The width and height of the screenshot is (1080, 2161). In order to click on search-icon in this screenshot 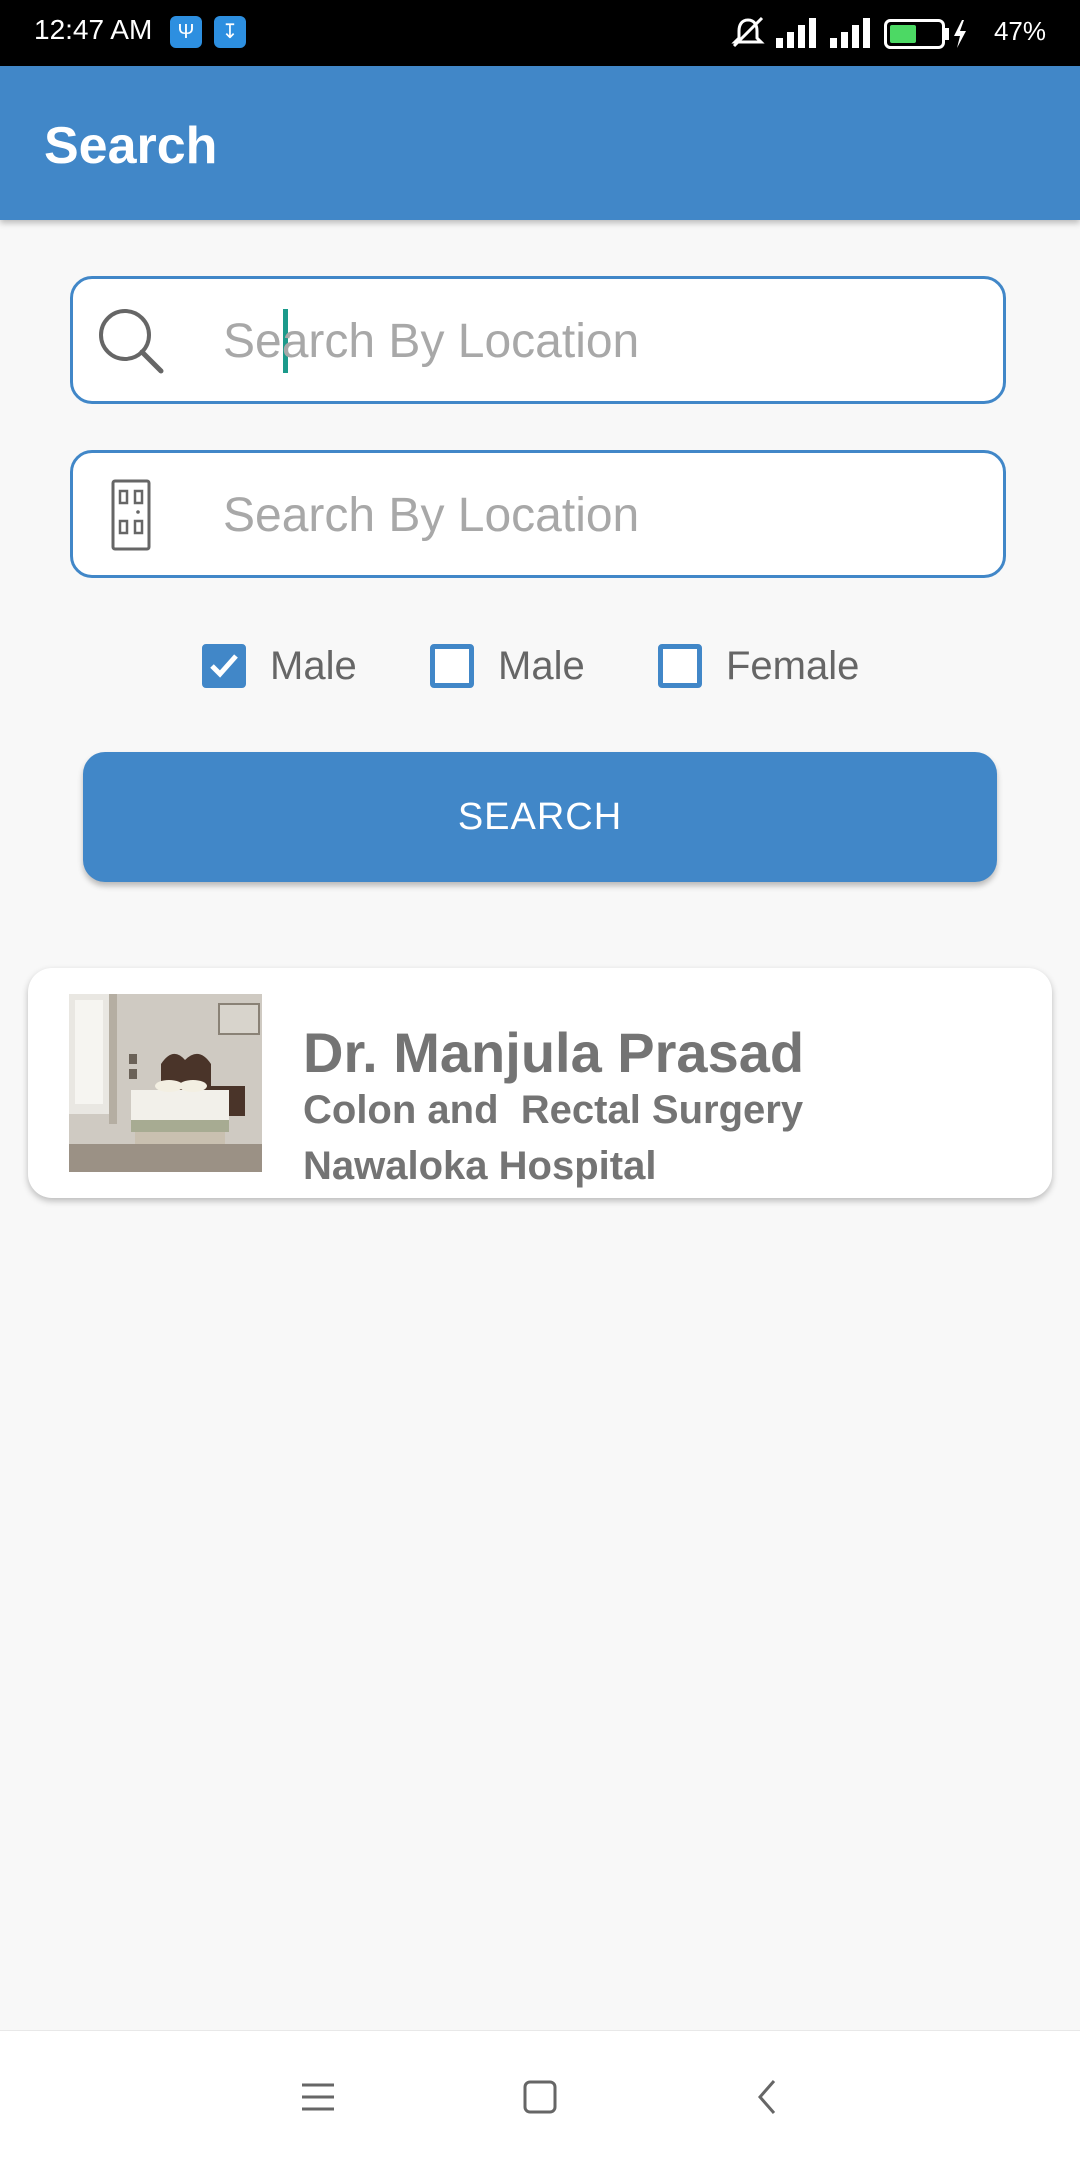, I will do `click(131, 341)`.